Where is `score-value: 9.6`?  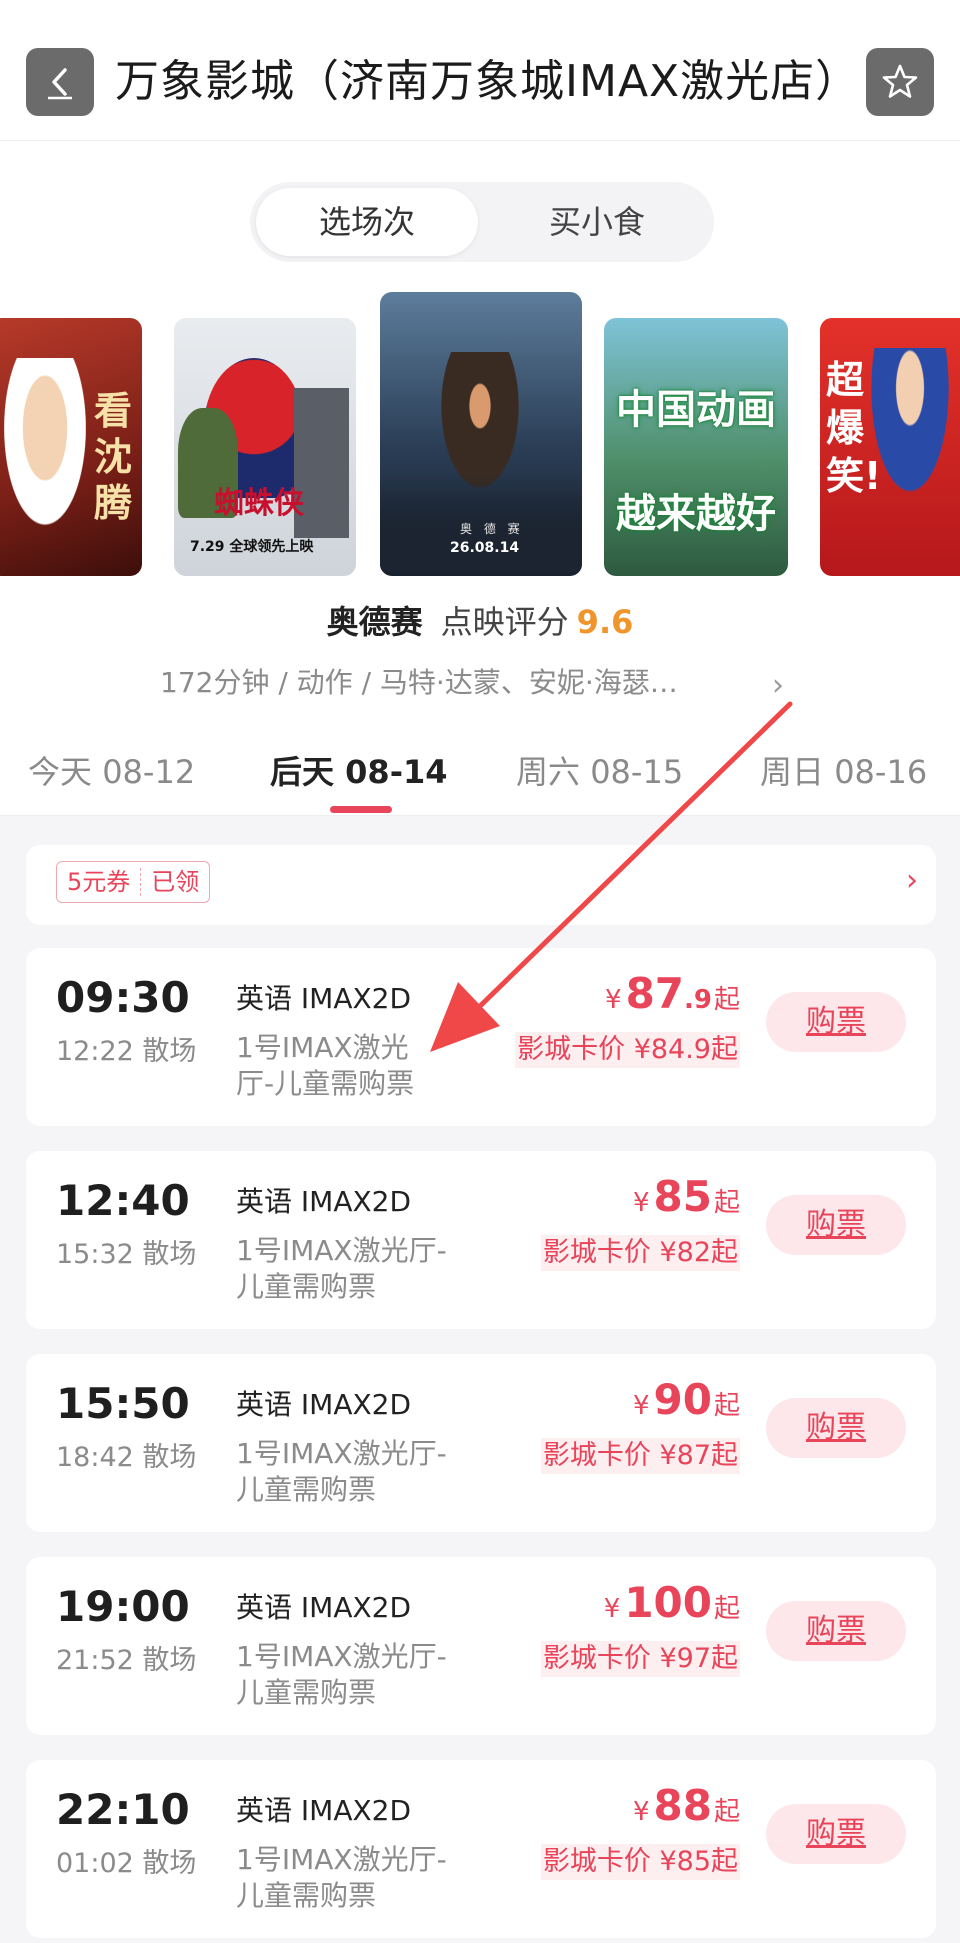 score-value: 9.6 is located at coordinates (605, 622).